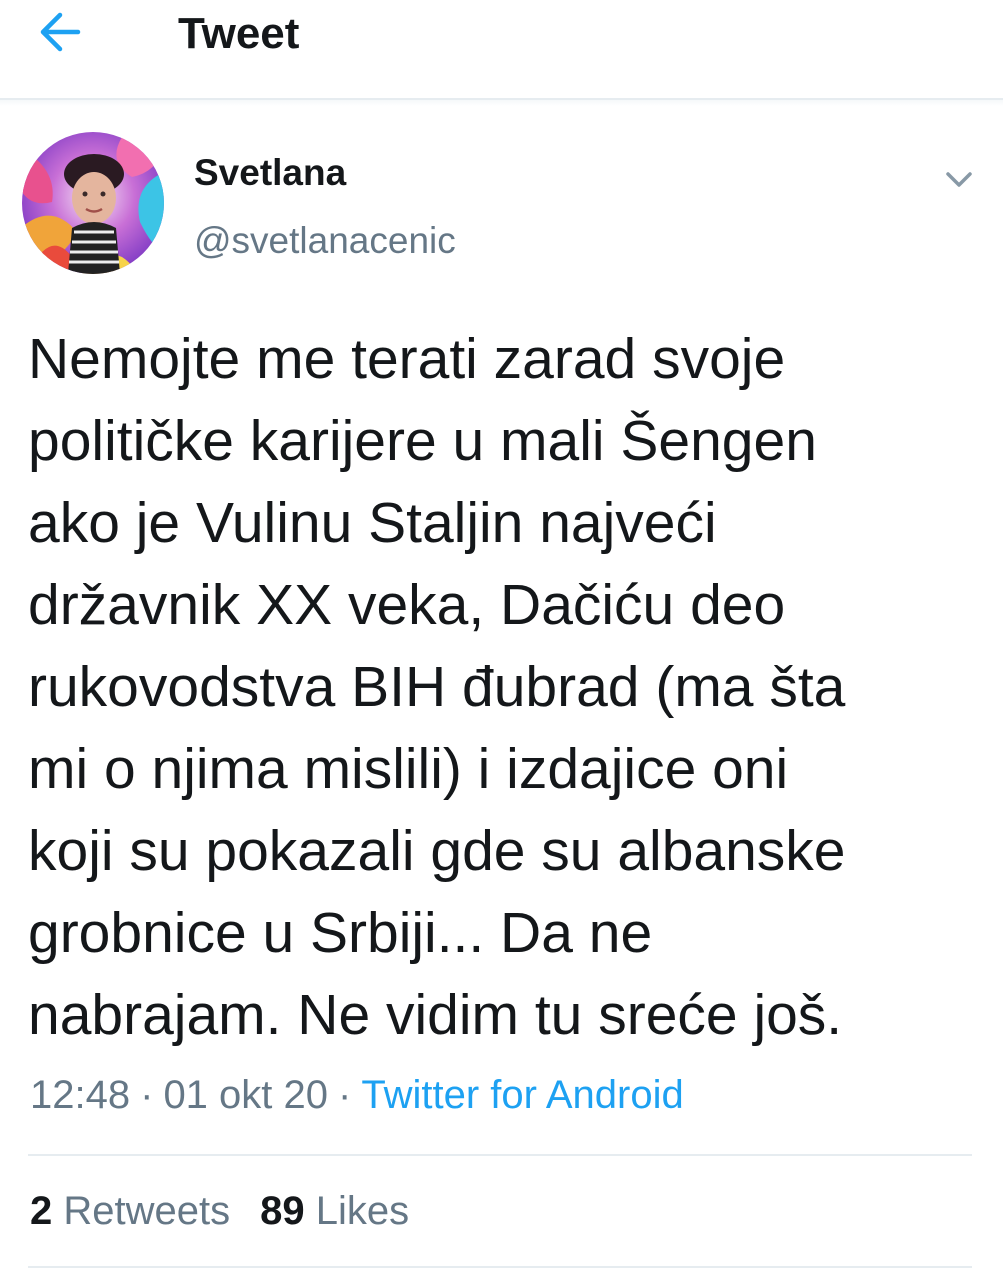  I want to click on avatar-image, so click(93, 203).